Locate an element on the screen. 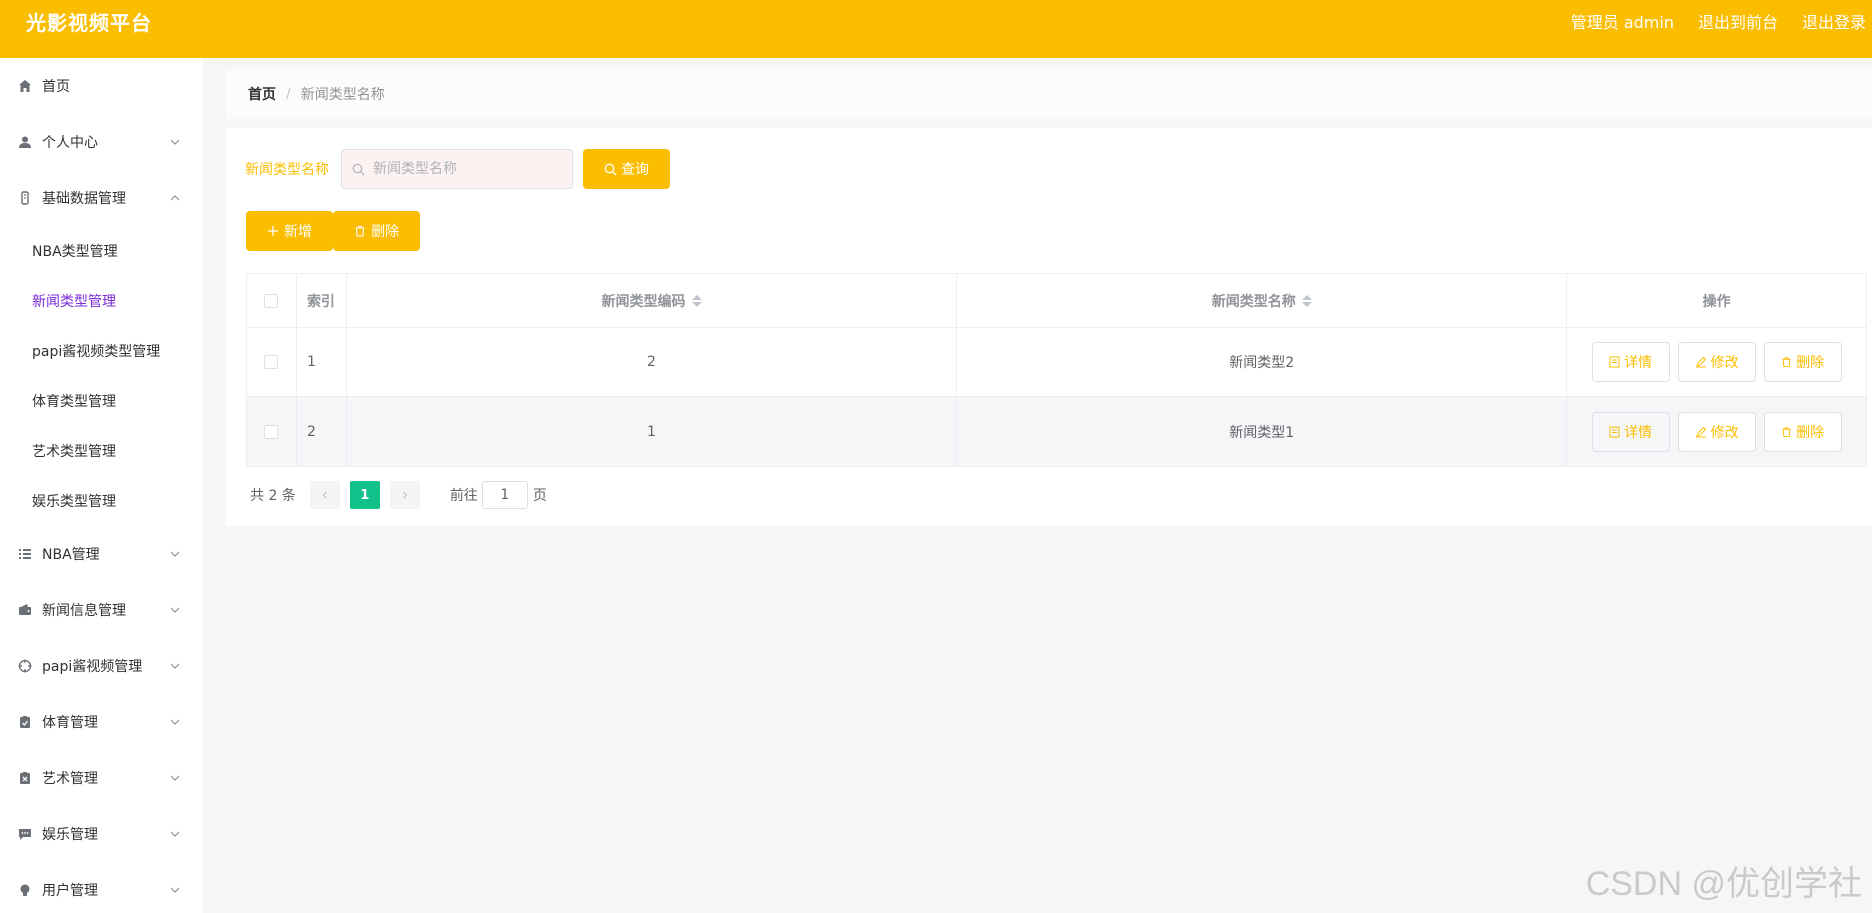  goto-label: 前往 is located at coordinates (463, 496).